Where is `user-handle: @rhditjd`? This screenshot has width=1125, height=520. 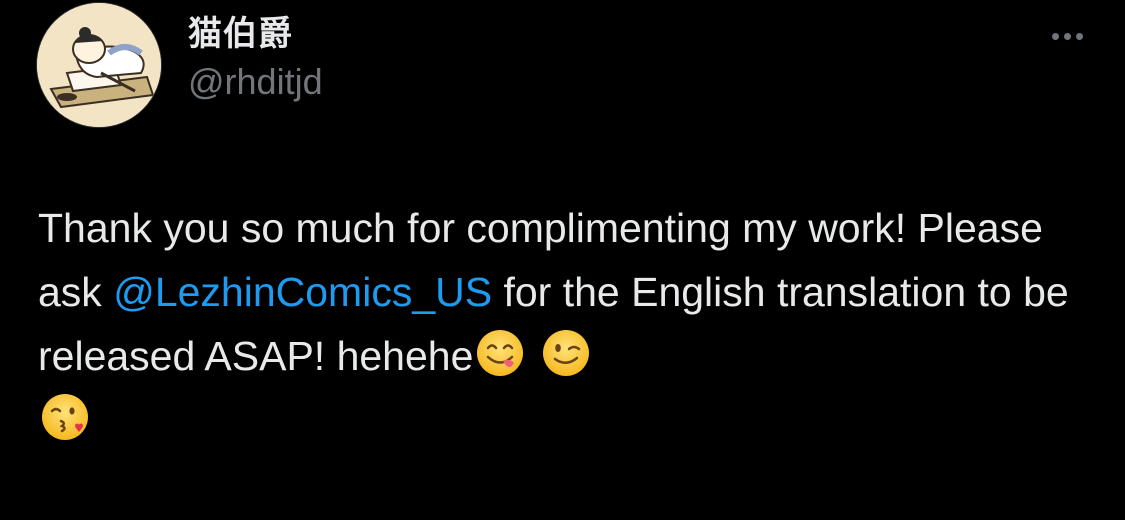 user-handle: @rhditjd is located at coordinates (255, 82).